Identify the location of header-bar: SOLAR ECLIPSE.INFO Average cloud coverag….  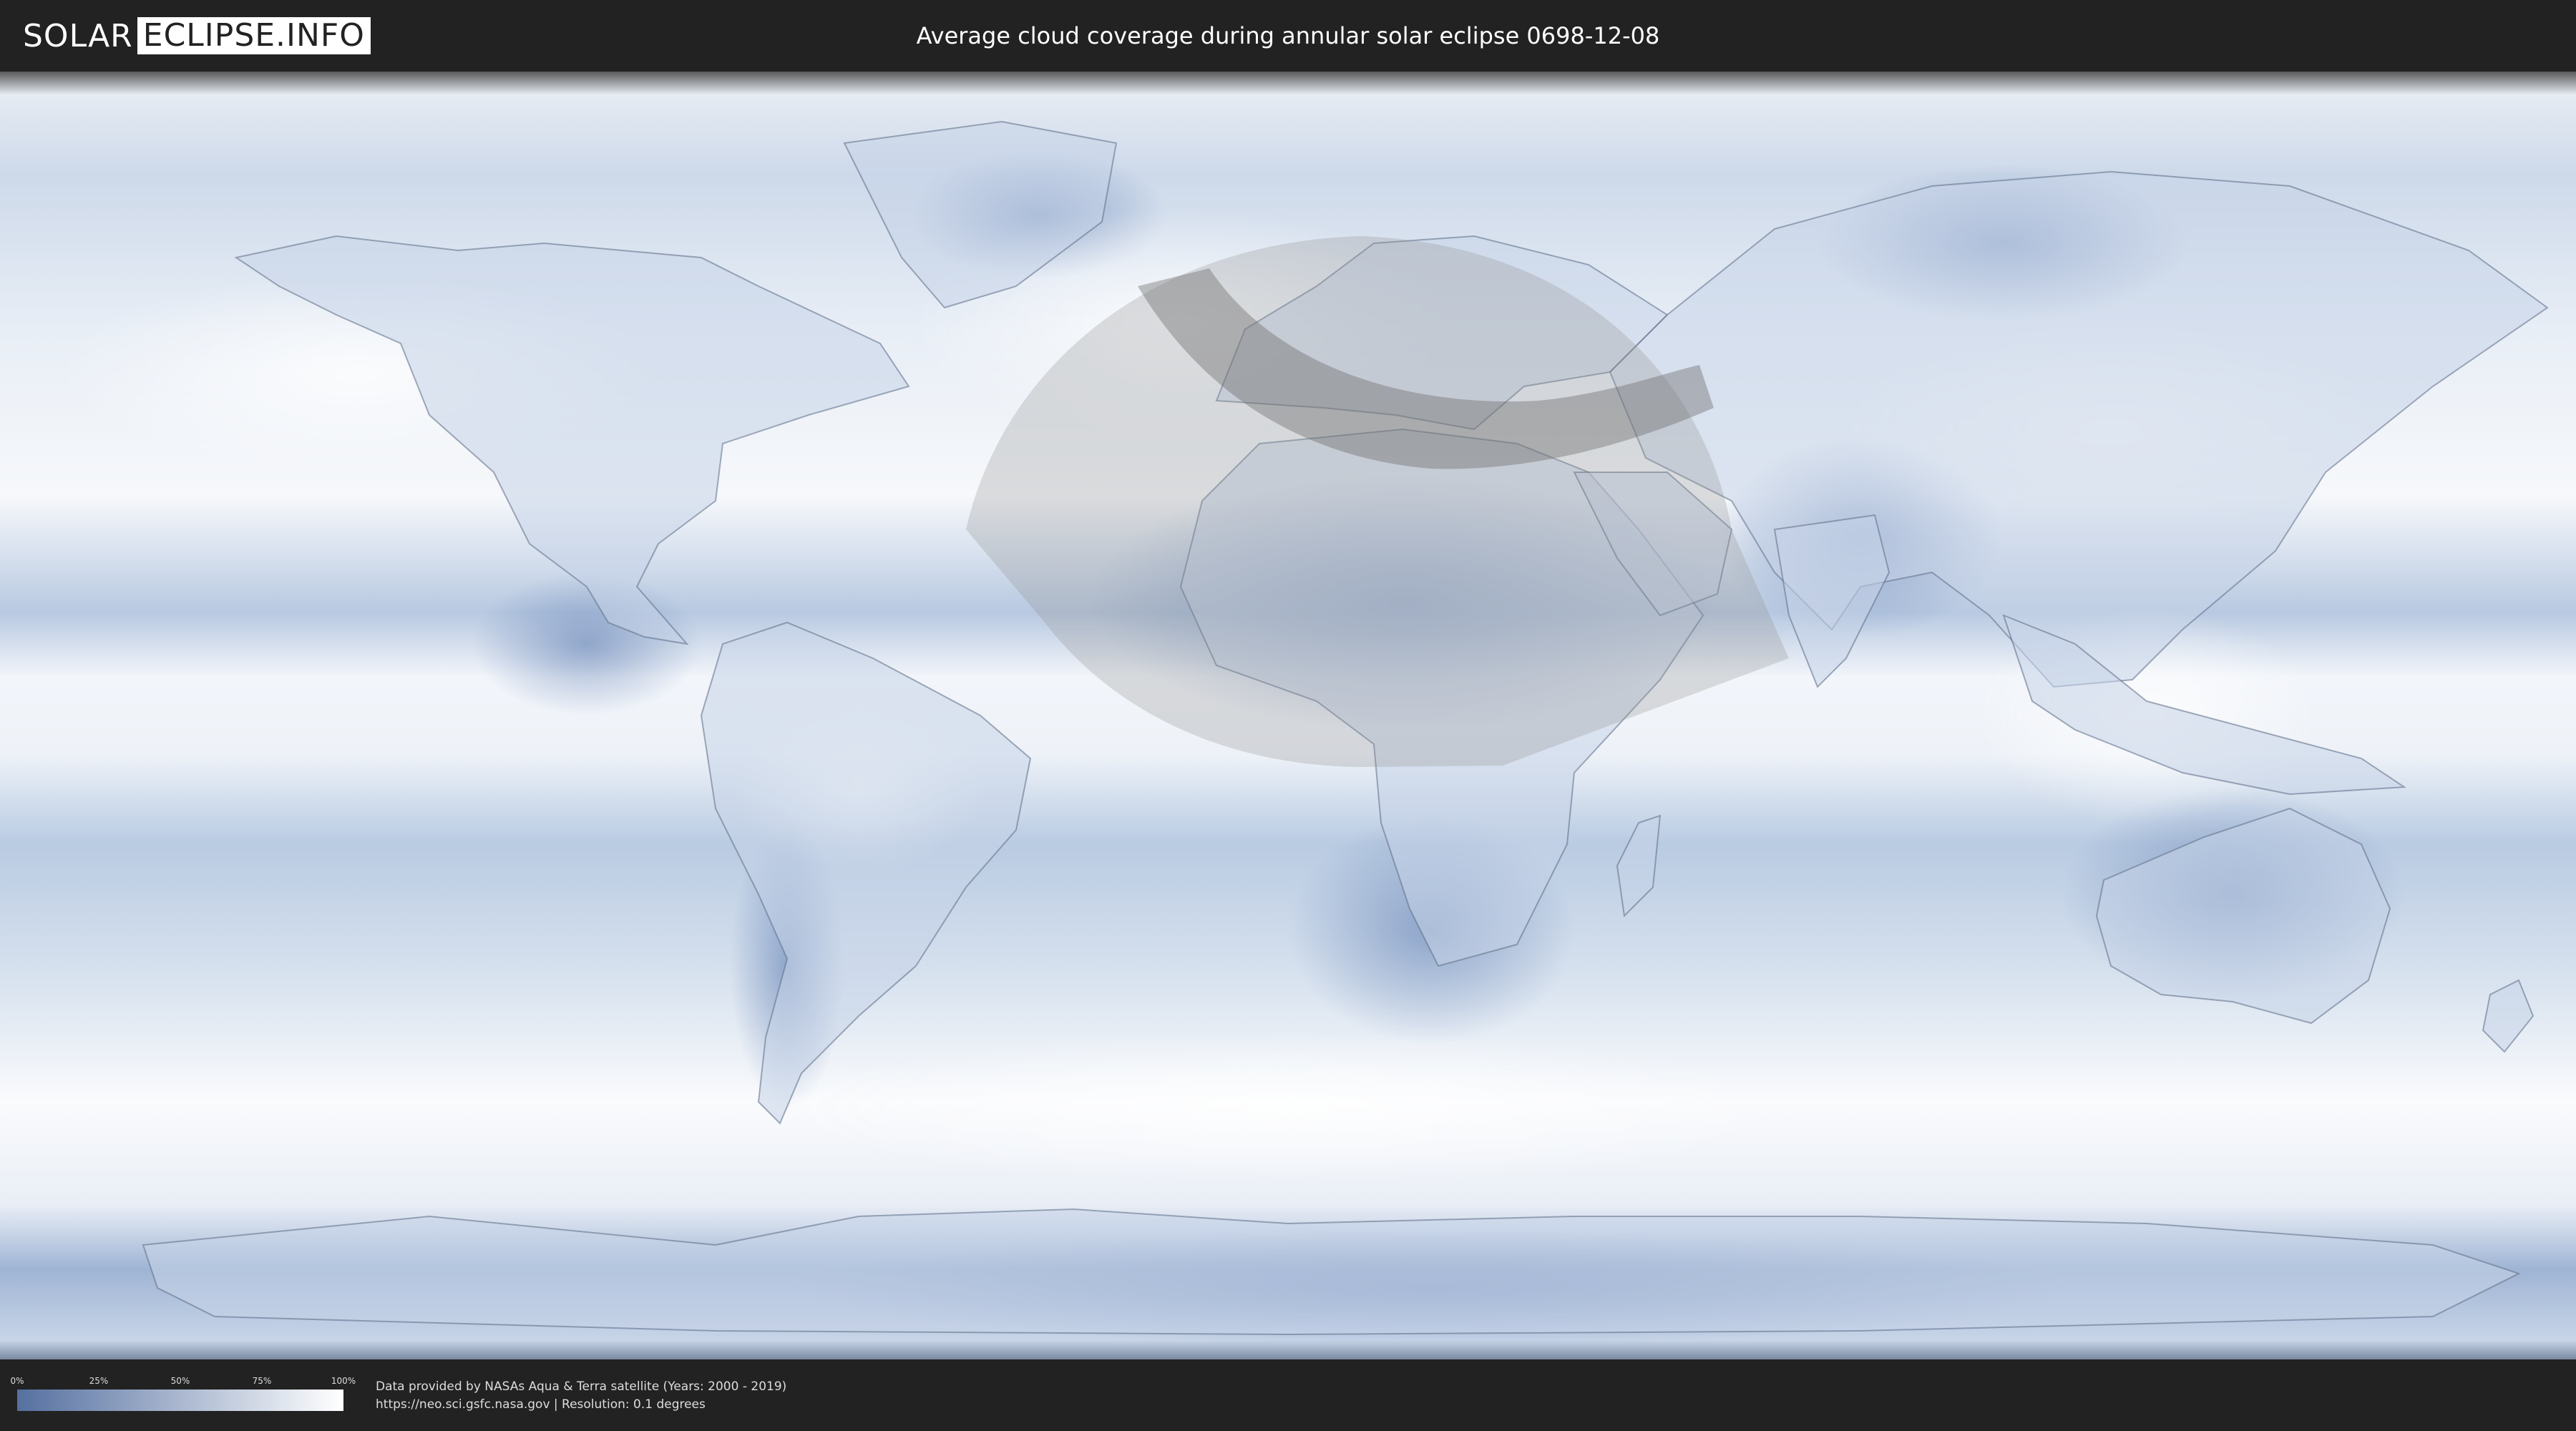
(1288, 36).